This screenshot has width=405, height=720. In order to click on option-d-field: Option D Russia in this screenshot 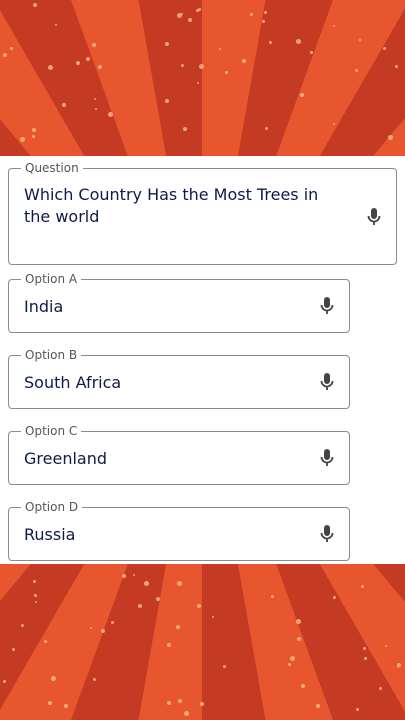, I will do `click(179, 530)`.